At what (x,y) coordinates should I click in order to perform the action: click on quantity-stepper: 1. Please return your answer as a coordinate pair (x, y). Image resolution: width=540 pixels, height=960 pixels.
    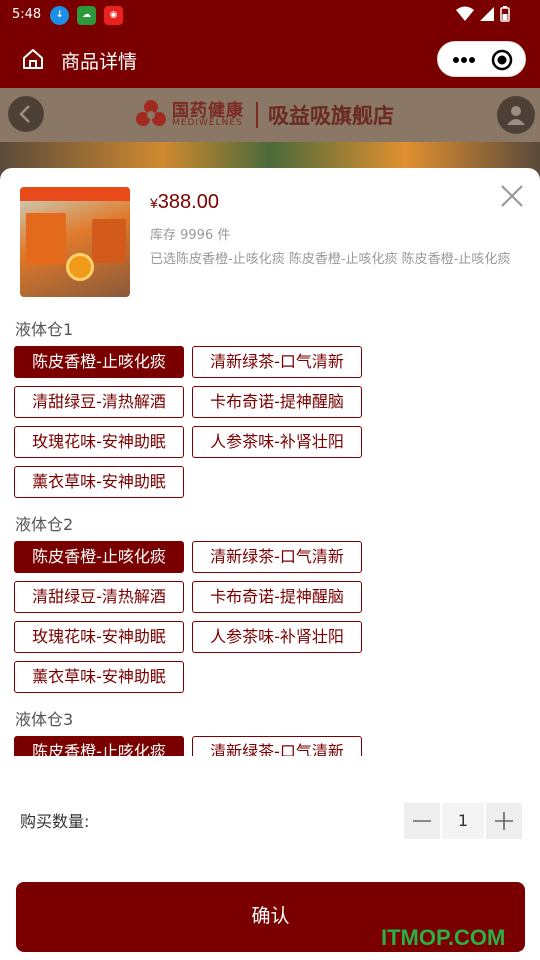
    Looking at the image, I should click on (463, 821).